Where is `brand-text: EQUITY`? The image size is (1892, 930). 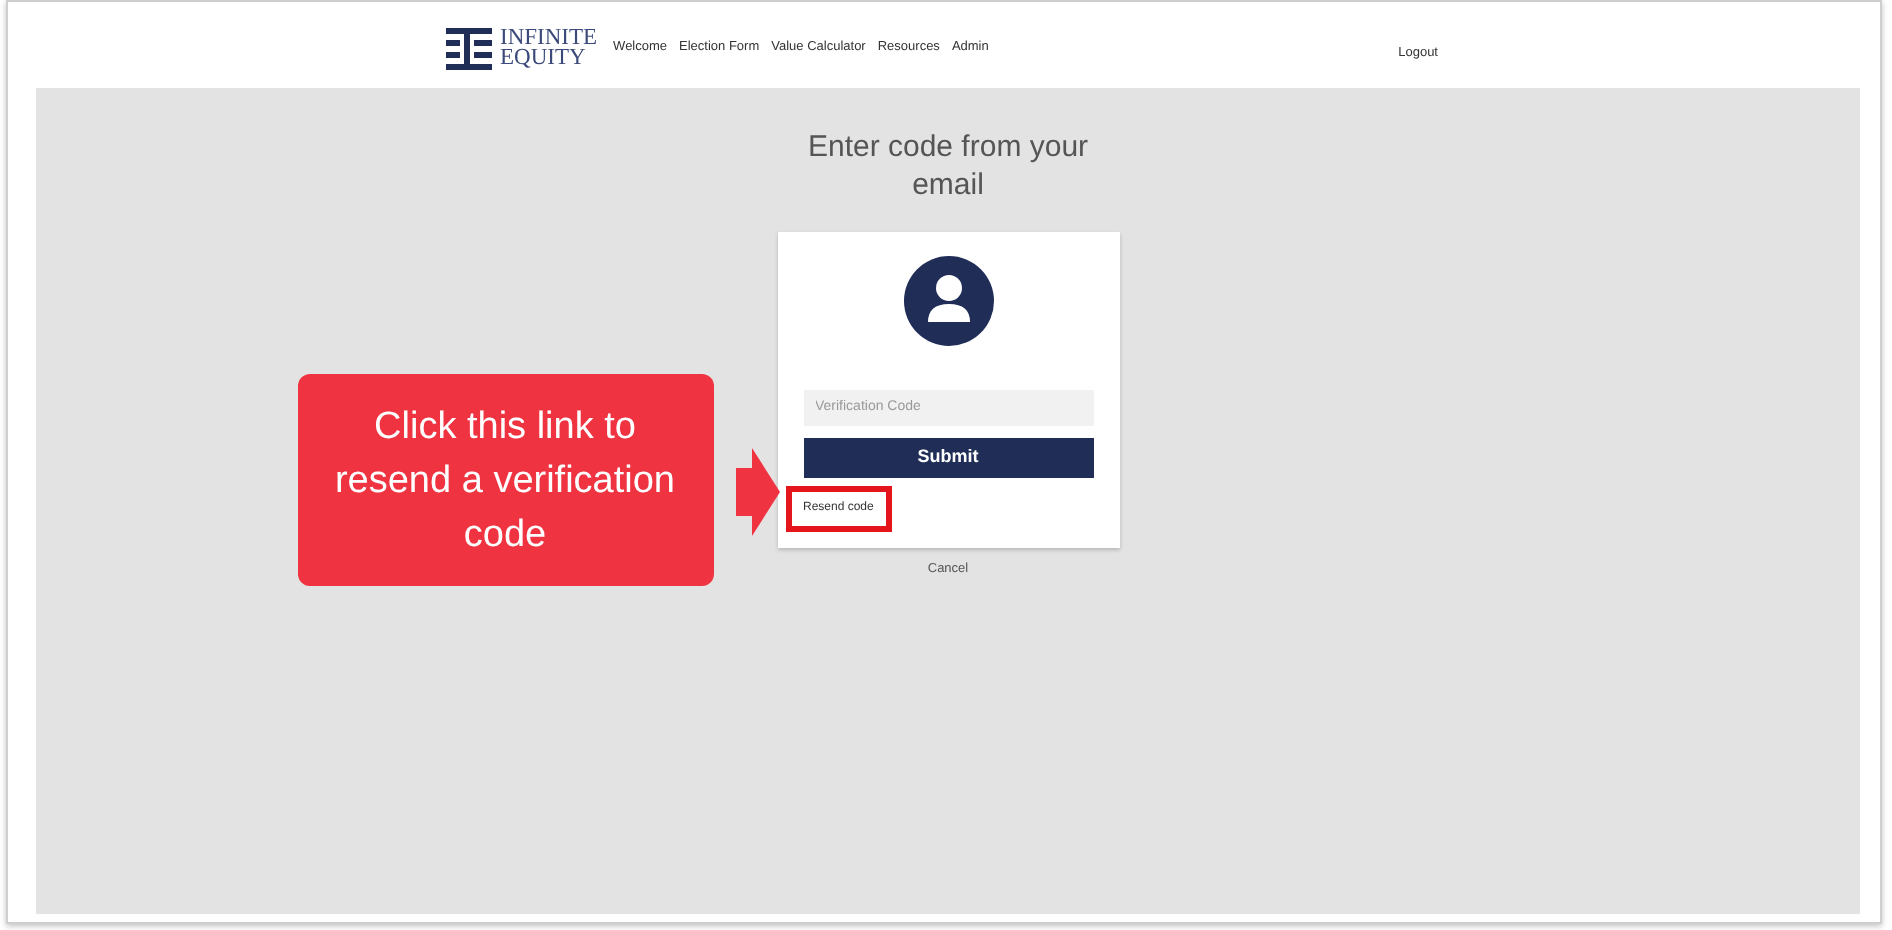
brand-text: EQUITY is located at coordinates (544, 58).